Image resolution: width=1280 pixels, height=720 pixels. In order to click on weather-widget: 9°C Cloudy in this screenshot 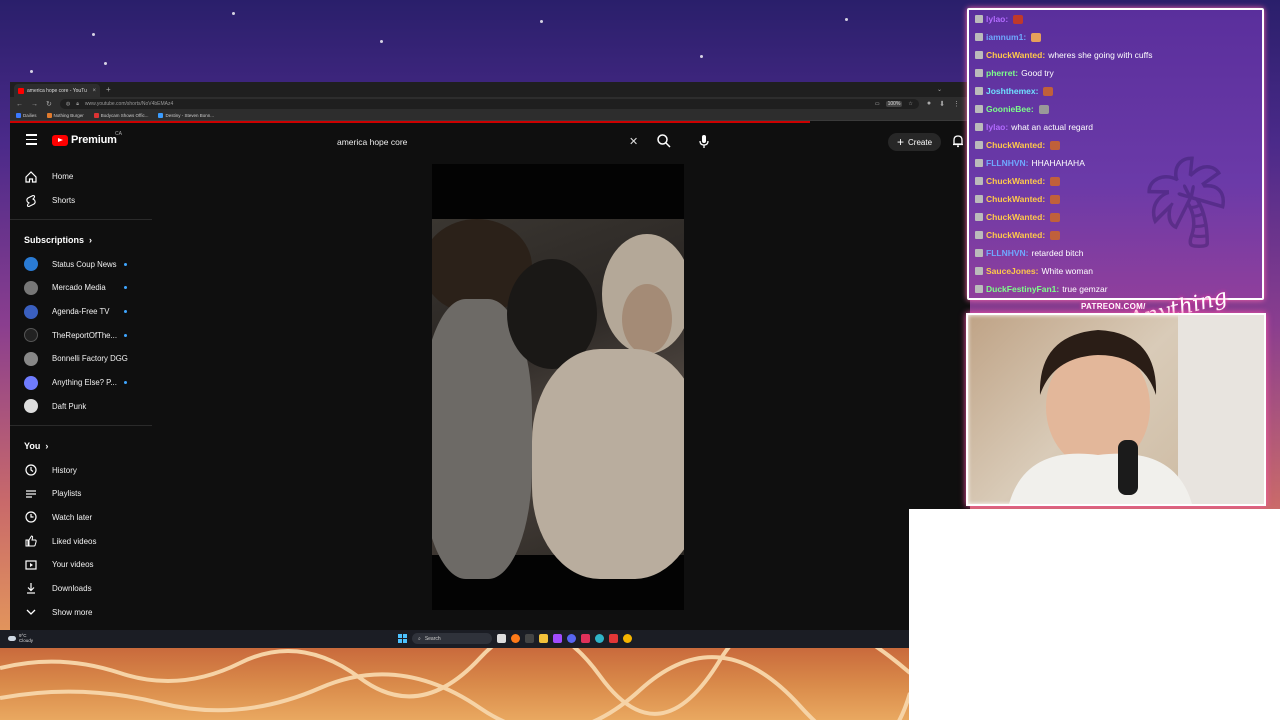, I will do `click(20, 638)`.